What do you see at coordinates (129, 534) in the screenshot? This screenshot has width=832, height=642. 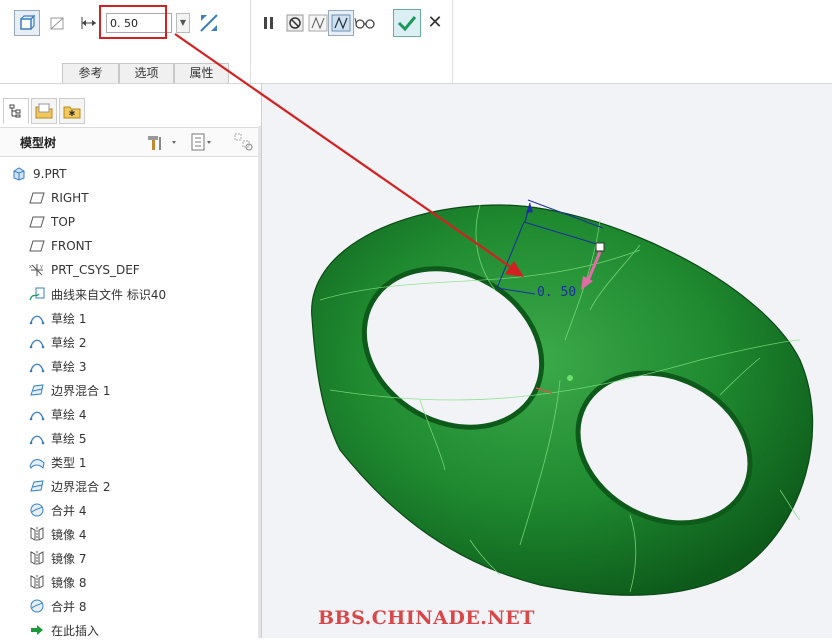 I see `tree-item: 镜像 4` at bounding box center [129, 534].